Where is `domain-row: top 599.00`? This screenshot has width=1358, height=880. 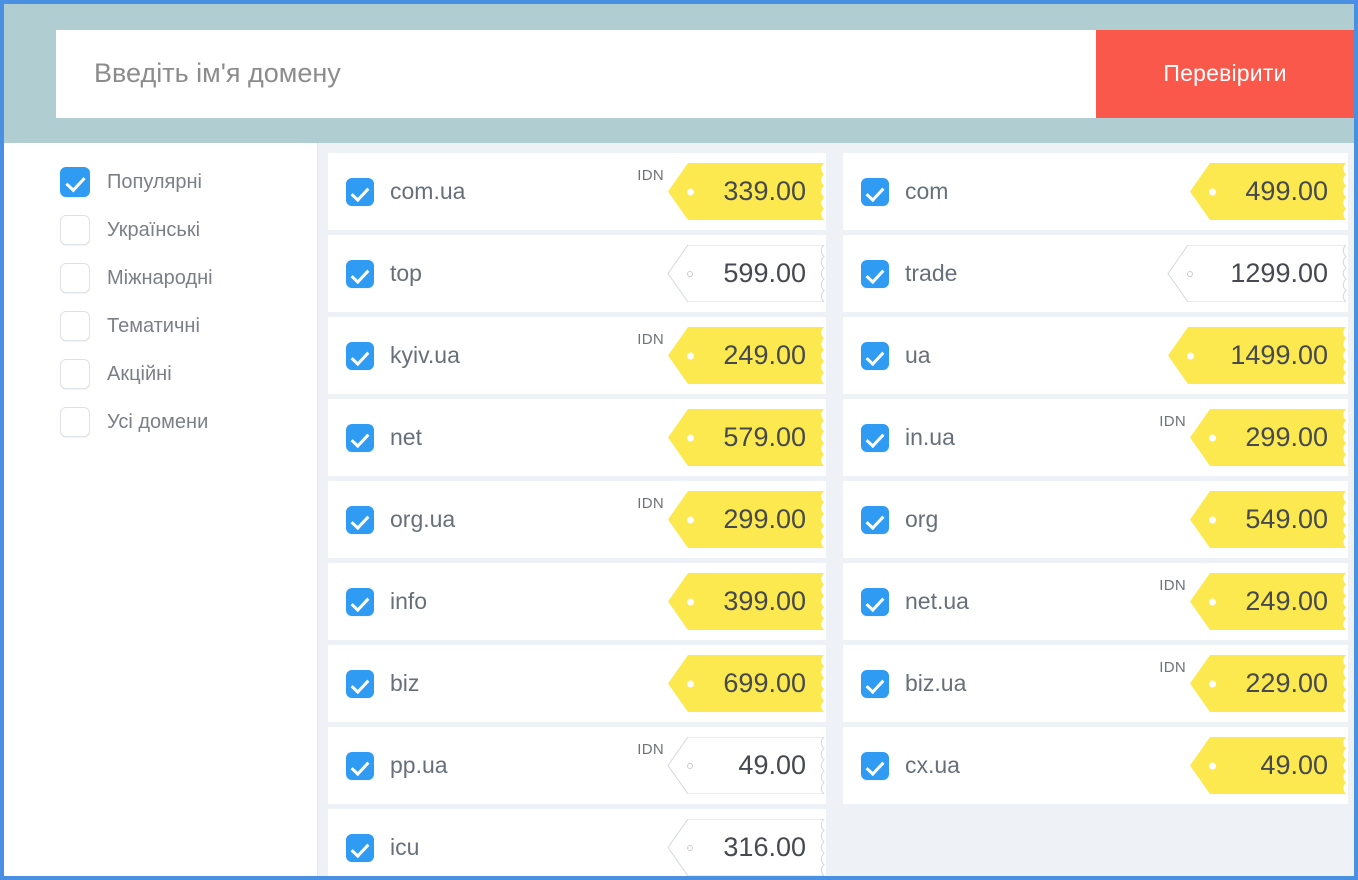 domain-row: top 599.00 is located at coordinates (577, 273).